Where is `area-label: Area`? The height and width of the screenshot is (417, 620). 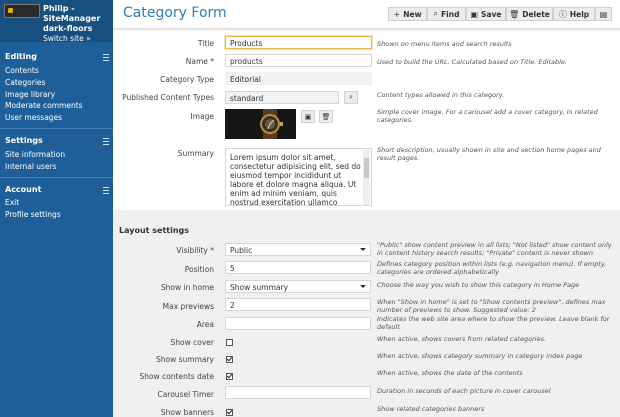 area-label: Area is located at coordinates (205, 324).